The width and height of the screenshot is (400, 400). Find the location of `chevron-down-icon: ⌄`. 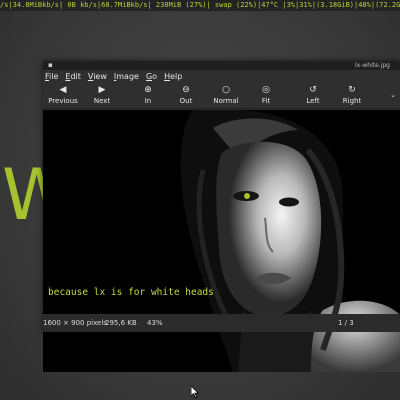

chevron-down-icon: ⌄ is located at coordinates (393, 95).